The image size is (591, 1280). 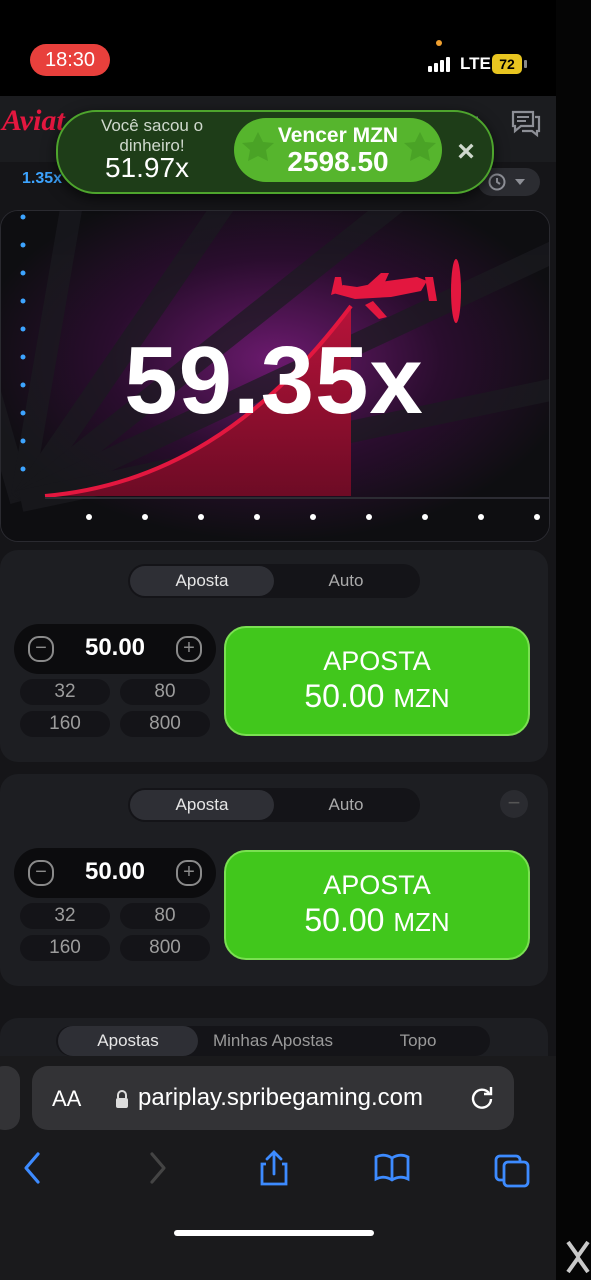 I want to click on bet-amount-1: 50.00, so click(x=115, y=648).